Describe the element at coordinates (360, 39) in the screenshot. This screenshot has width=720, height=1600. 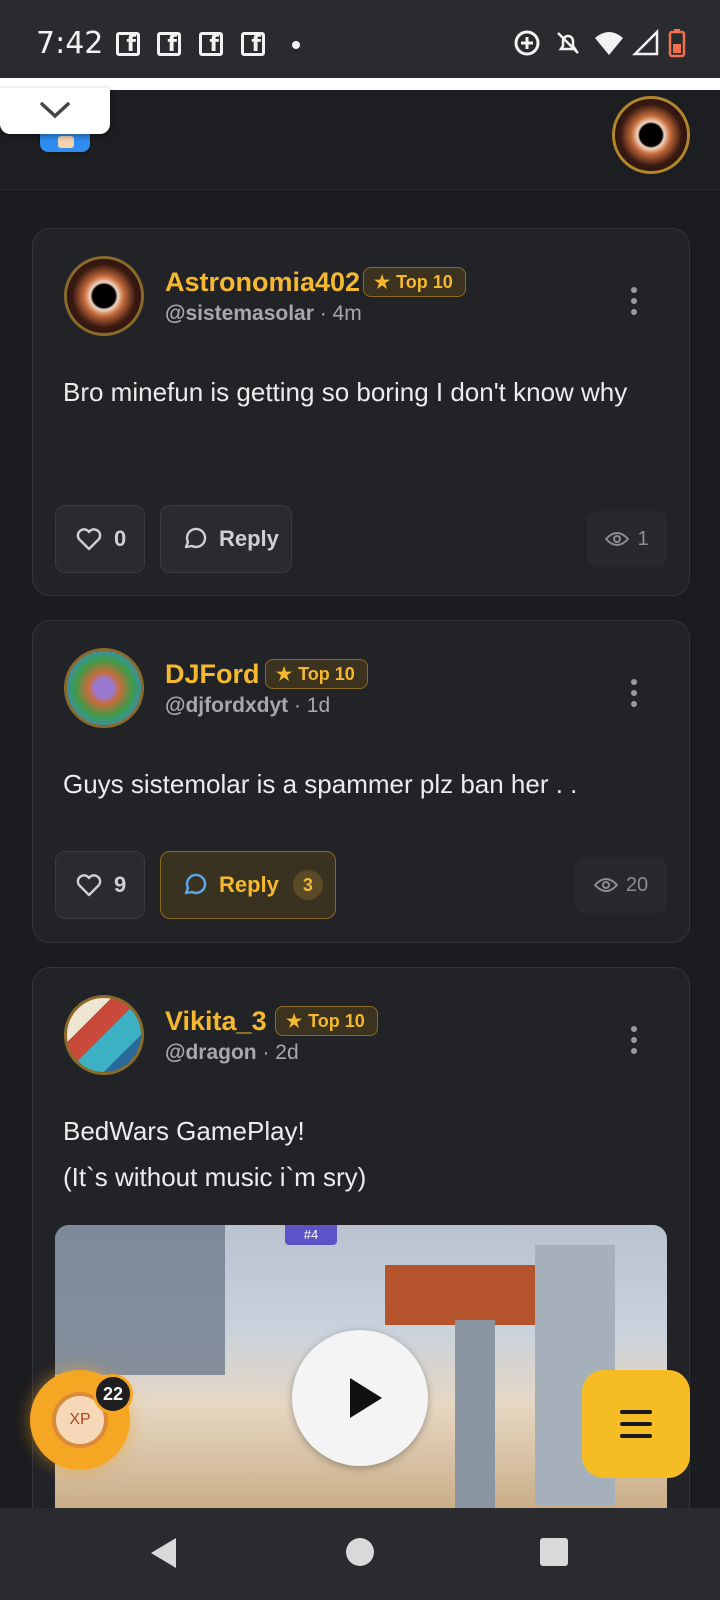
I see `status-bar: 7:42` at that location.